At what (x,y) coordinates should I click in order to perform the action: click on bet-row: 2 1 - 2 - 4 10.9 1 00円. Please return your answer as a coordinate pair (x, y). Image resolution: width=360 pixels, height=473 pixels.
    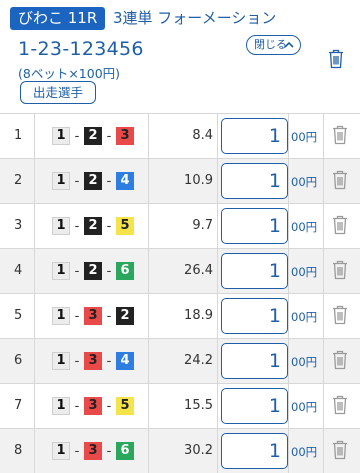
    Looking at the image, I should click on (180, 181).